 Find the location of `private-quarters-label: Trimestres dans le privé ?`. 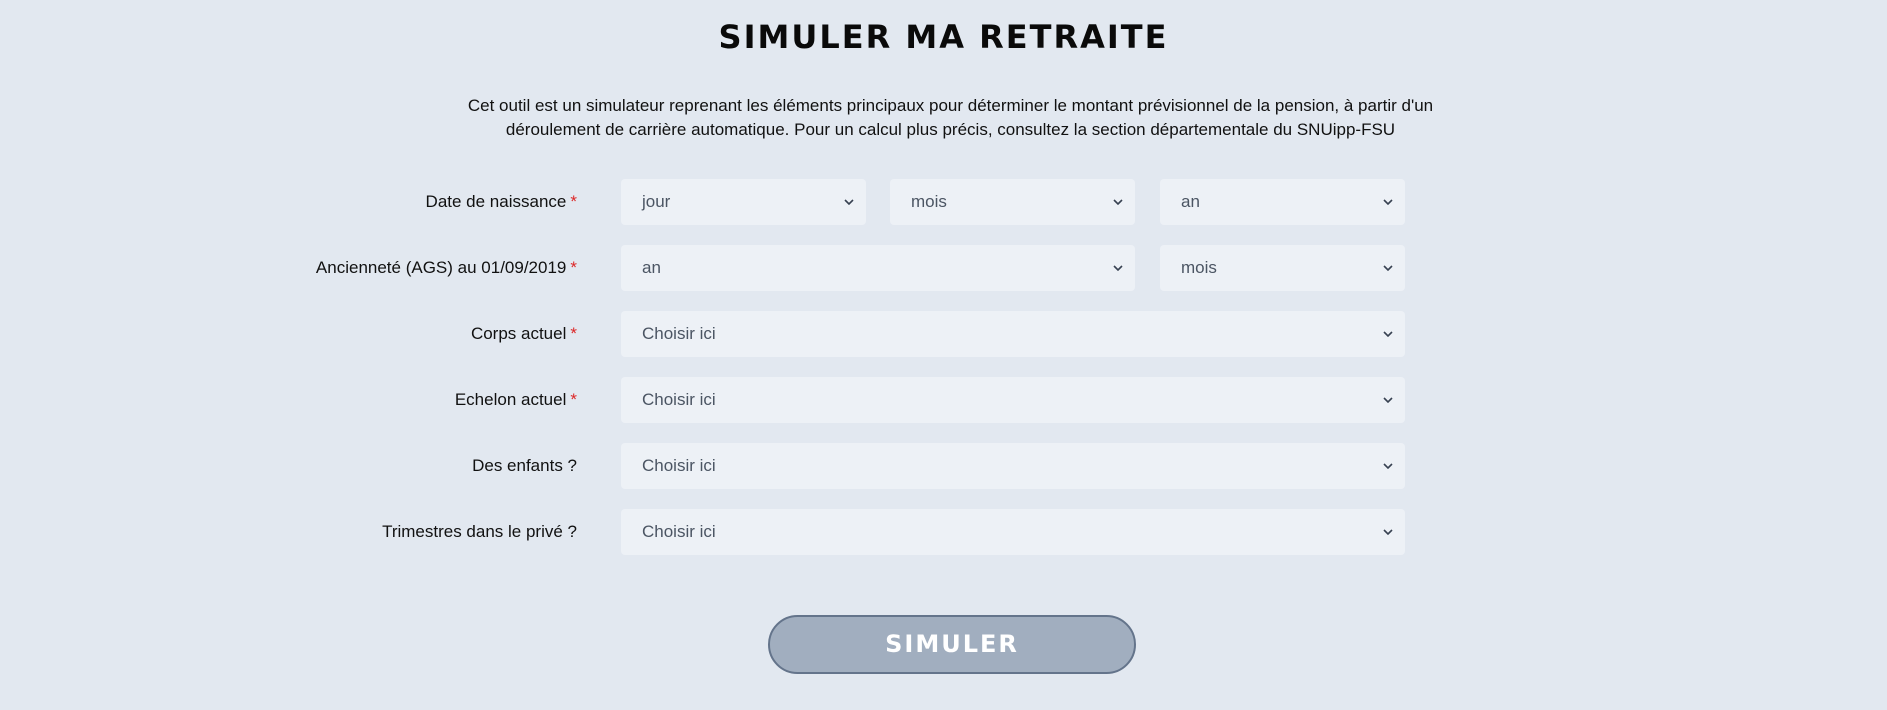

private-quarters-label: Trimestres dans le privé ? is located at coordinates (479, 531).